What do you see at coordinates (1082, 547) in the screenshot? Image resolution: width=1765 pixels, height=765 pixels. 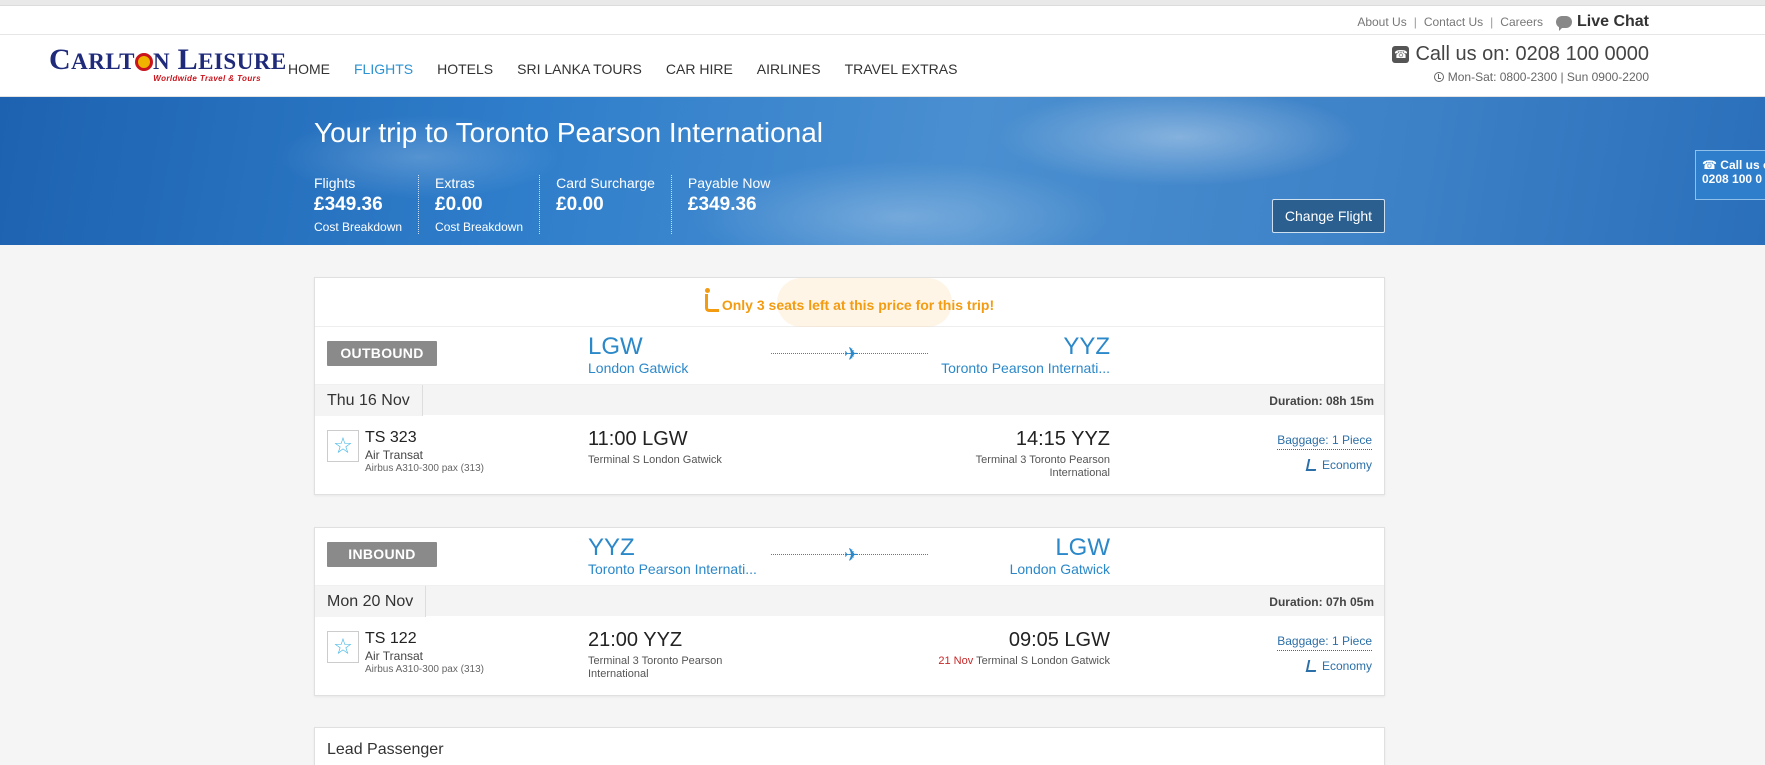 I see `destination-code: LGW` at bounding box center [1082, 547].